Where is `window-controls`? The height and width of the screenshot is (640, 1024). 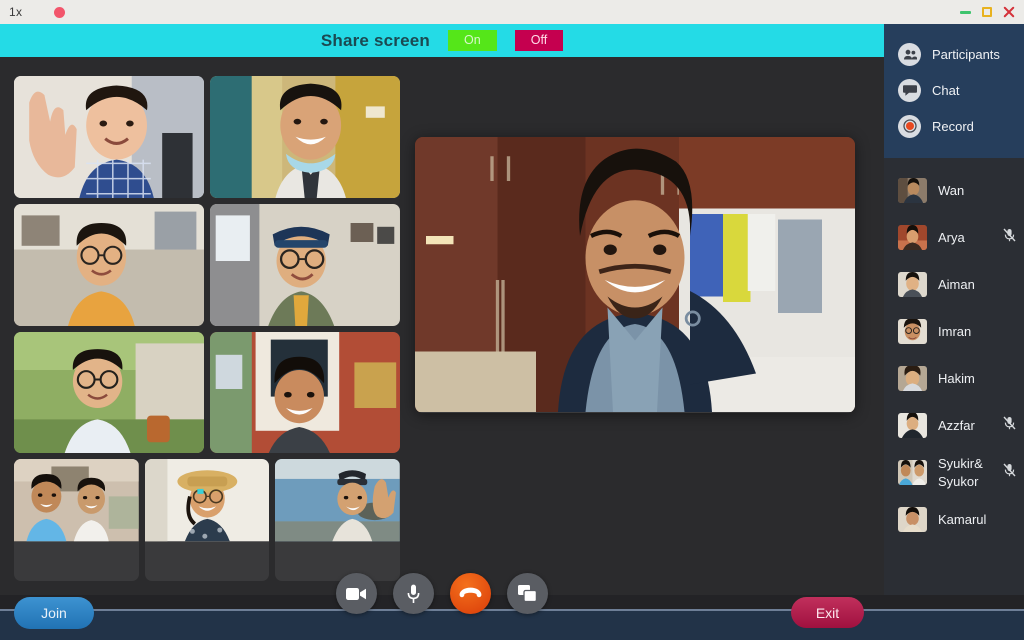 window-controls is located at coordinates (987, 12).